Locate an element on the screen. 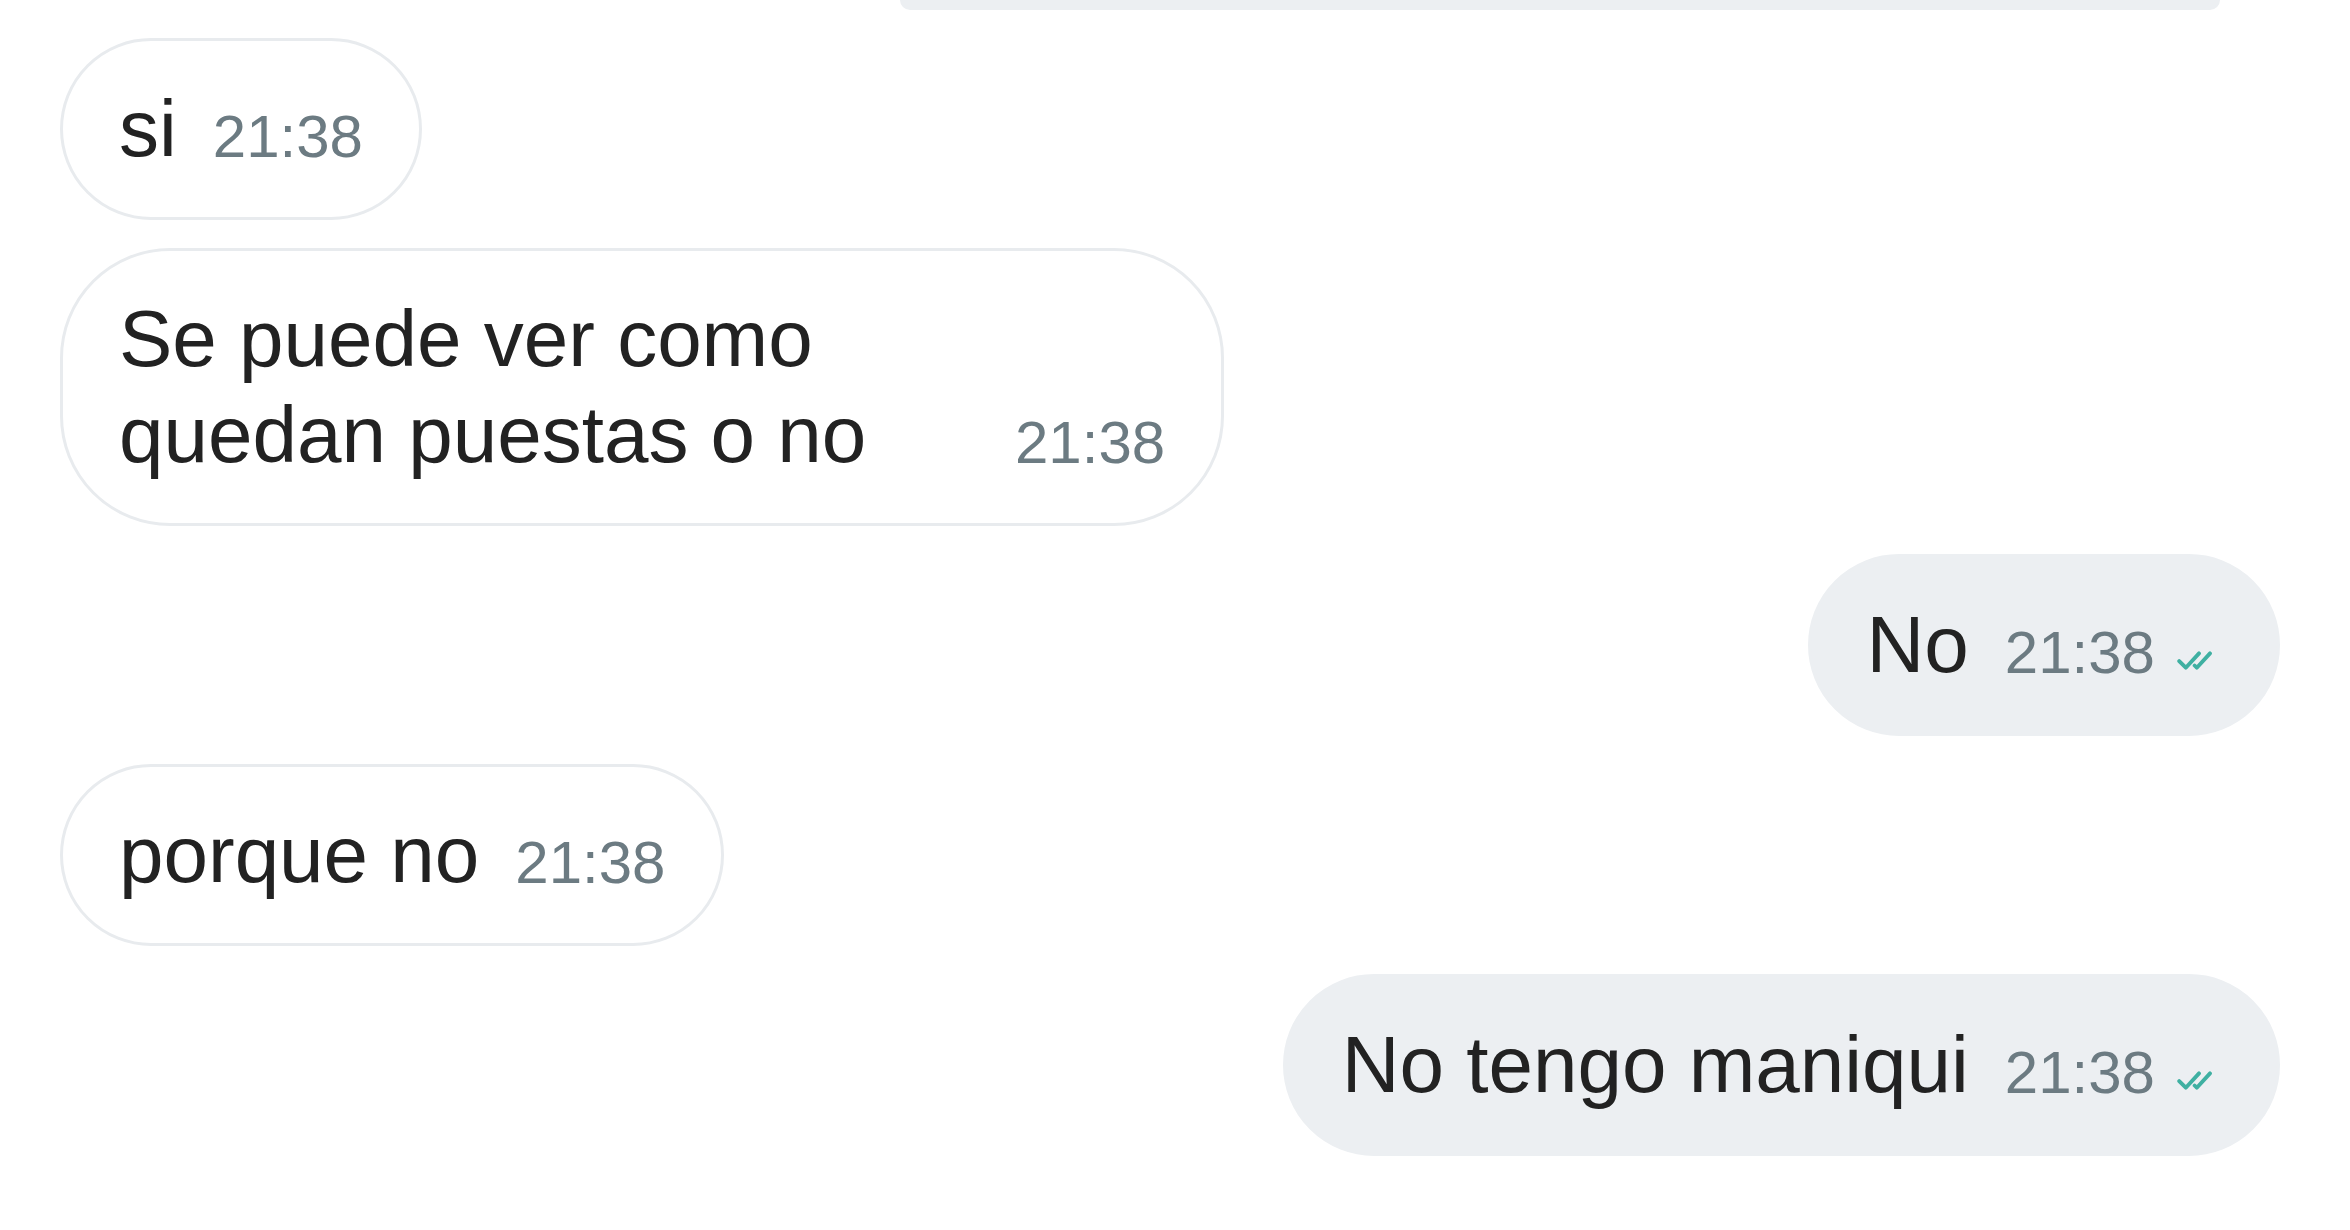  message-text: porque no is located at coordinates (299, 855).